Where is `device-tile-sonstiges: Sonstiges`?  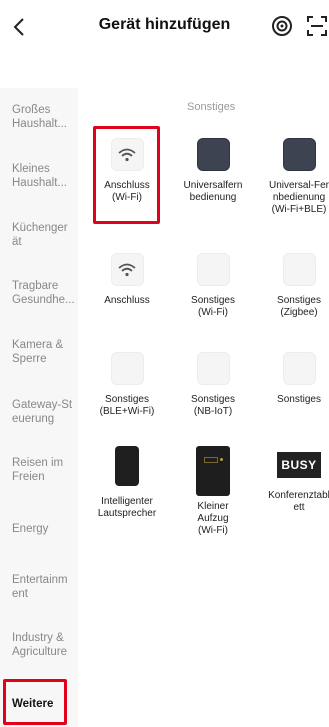
device-tile-sonstiges: Sonstiges is located at coordinates (292, 379).